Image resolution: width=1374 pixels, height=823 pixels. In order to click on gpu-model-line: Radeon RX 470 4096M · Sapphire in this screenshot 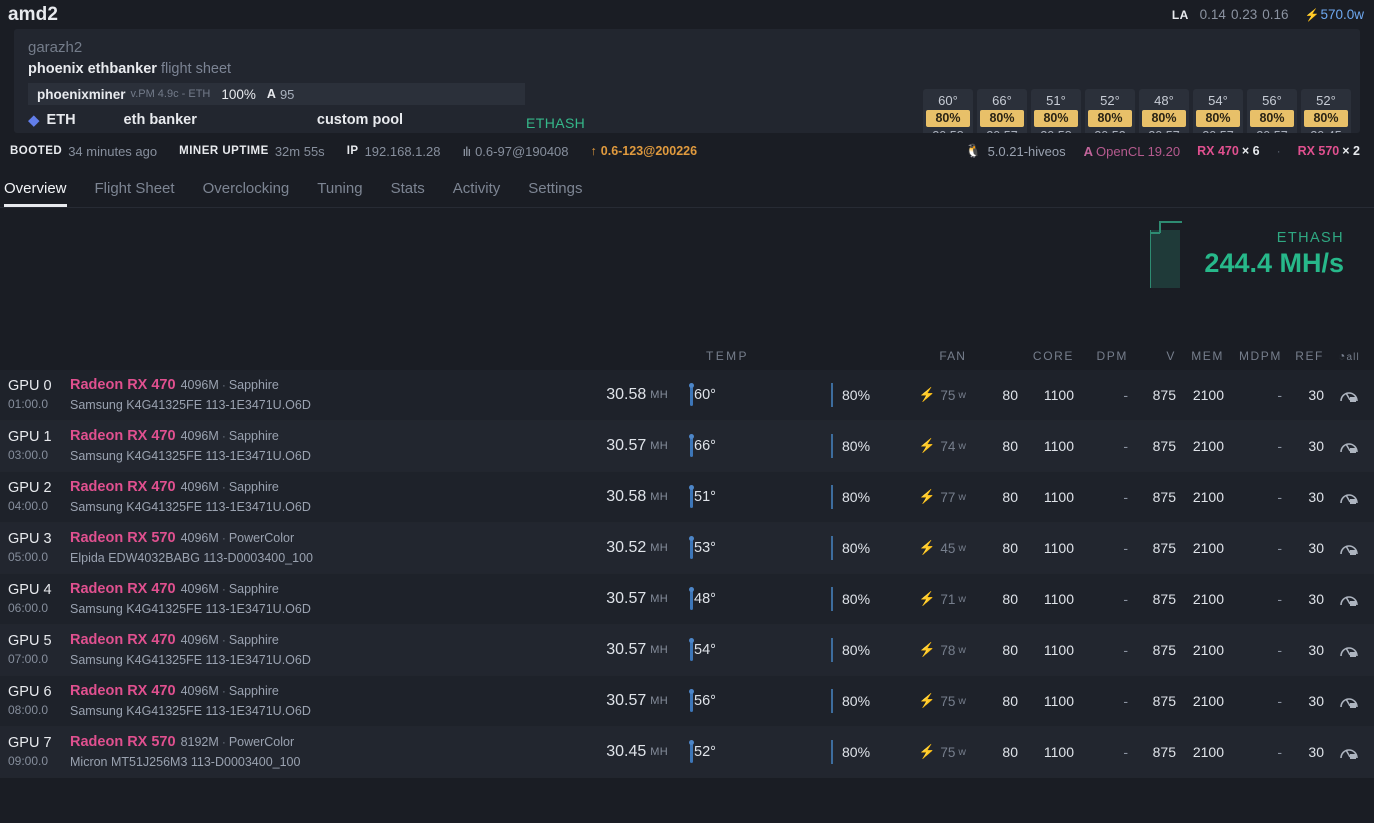, I will do `click(281, 385)`.